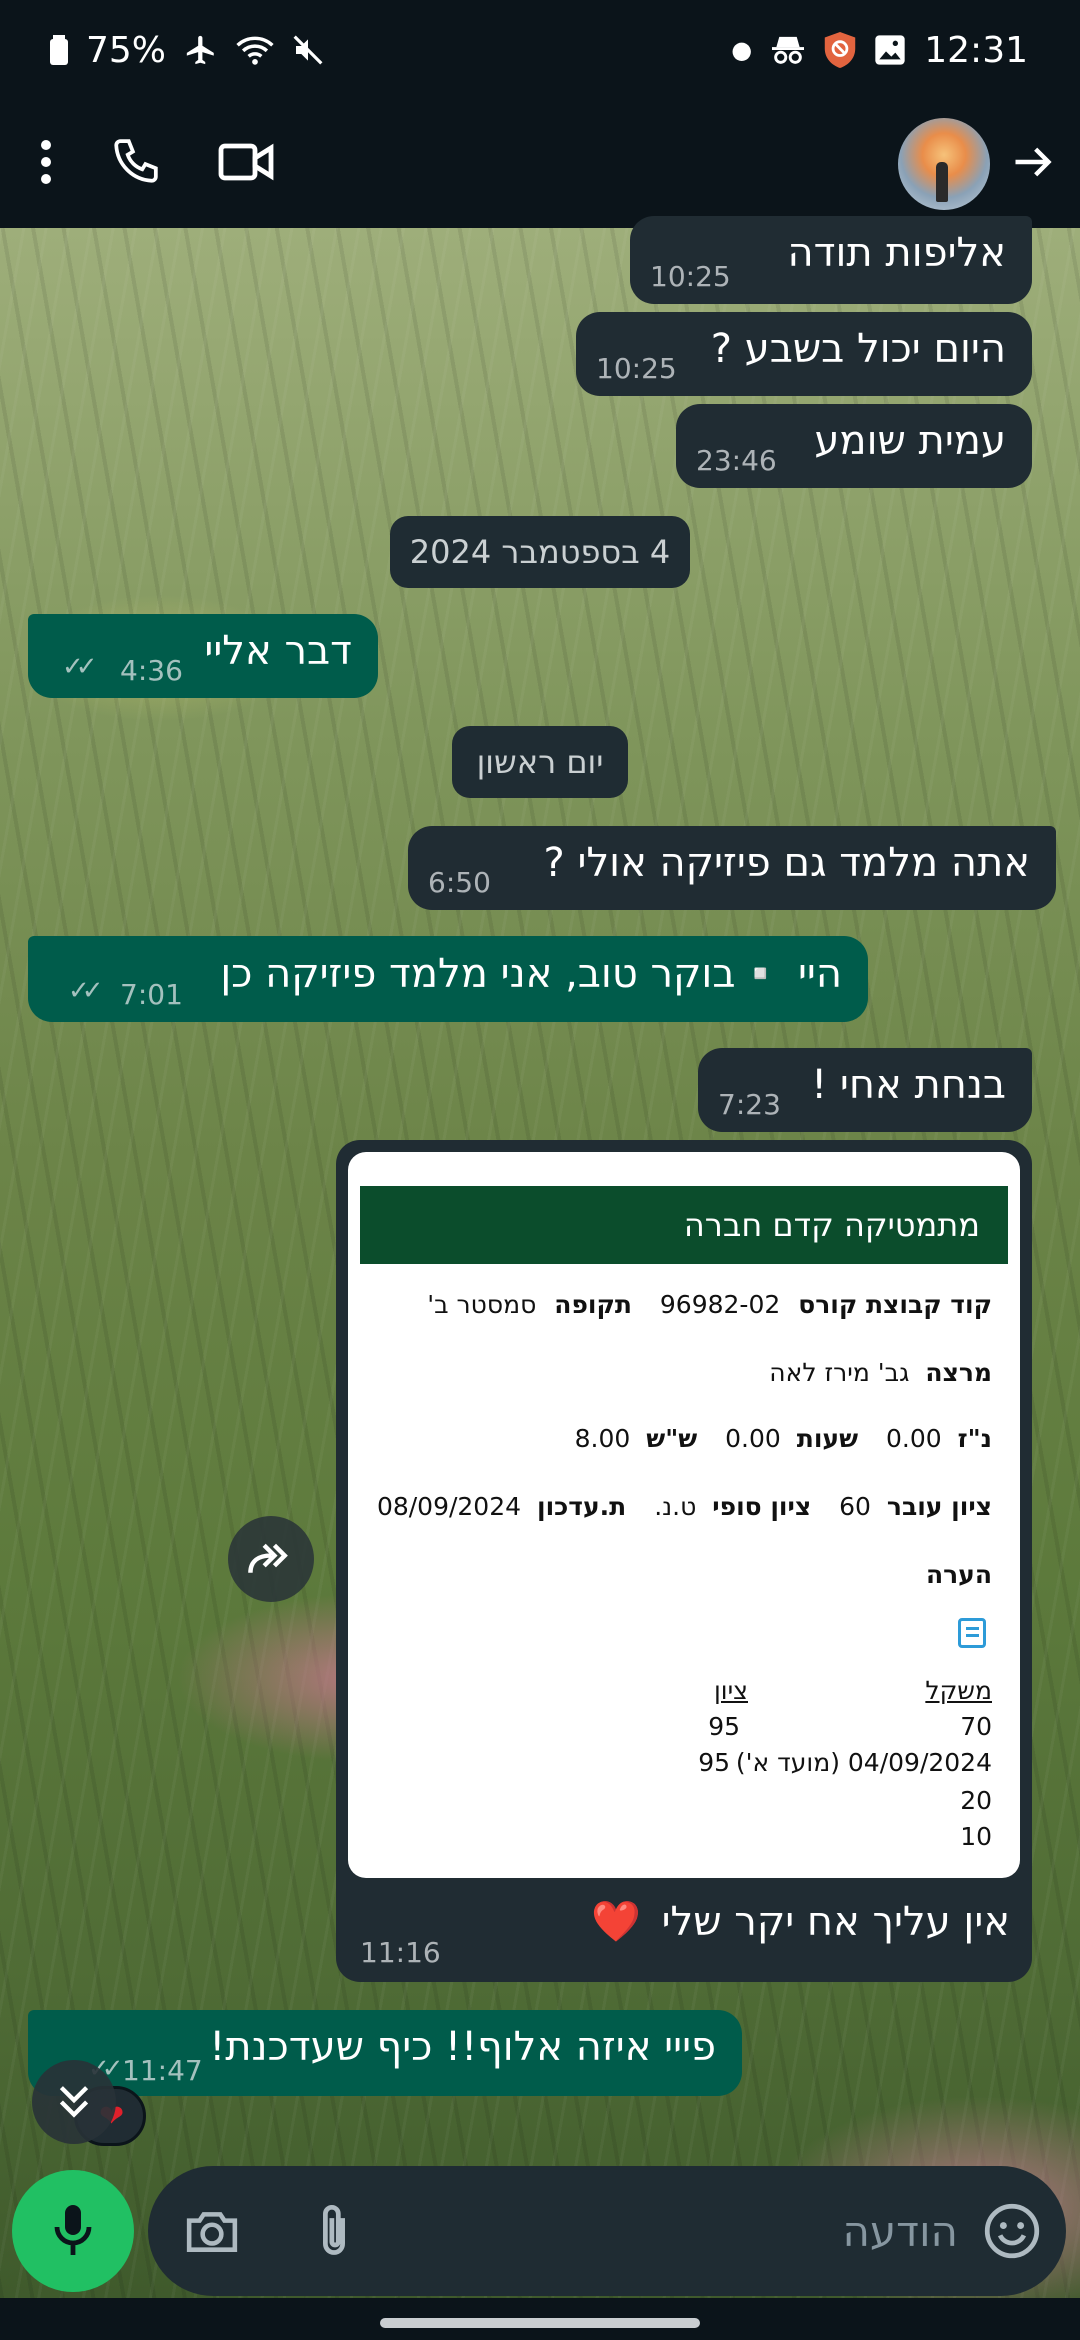 This screenshot has height=2340, width=1080. I want to click on forward-button, so click(271, 1559).